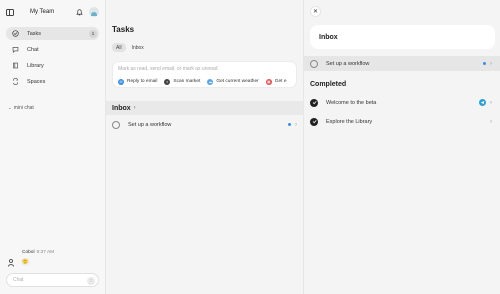 The image size is (500, 294). I want to click on chat-input-box: ↑, so click(52, 280).